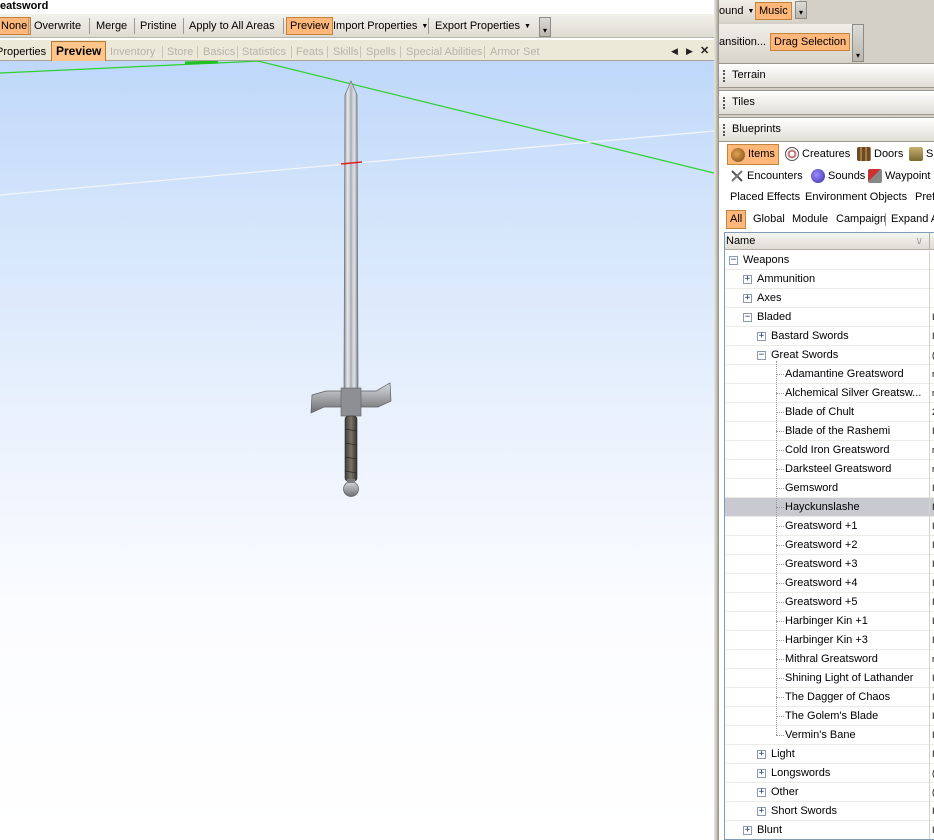  I want to click on placed-effects-blueprint-button: Placed Effects, so click(765, 197).